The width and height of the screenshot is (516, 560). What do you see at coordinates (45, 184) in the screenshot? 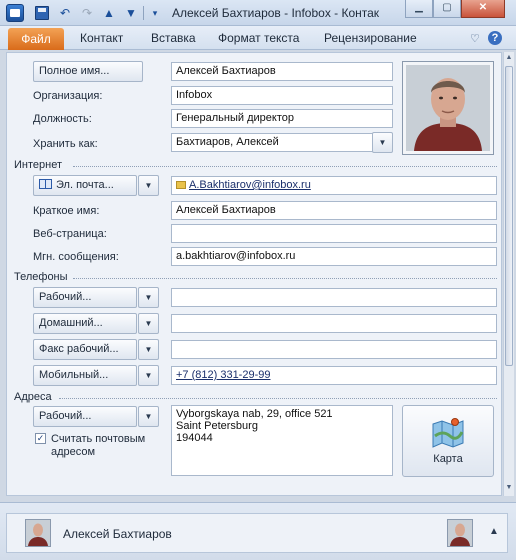
I see `address-book-icon` at bounding box center [45, 184].